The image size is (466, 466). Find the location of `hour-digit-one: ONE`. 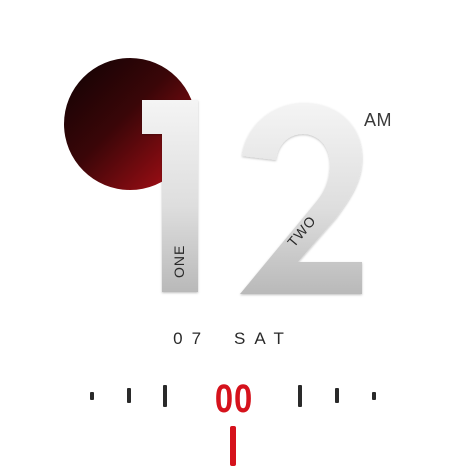

hour-digit-one: ONE is located at coordinates (170, 196).